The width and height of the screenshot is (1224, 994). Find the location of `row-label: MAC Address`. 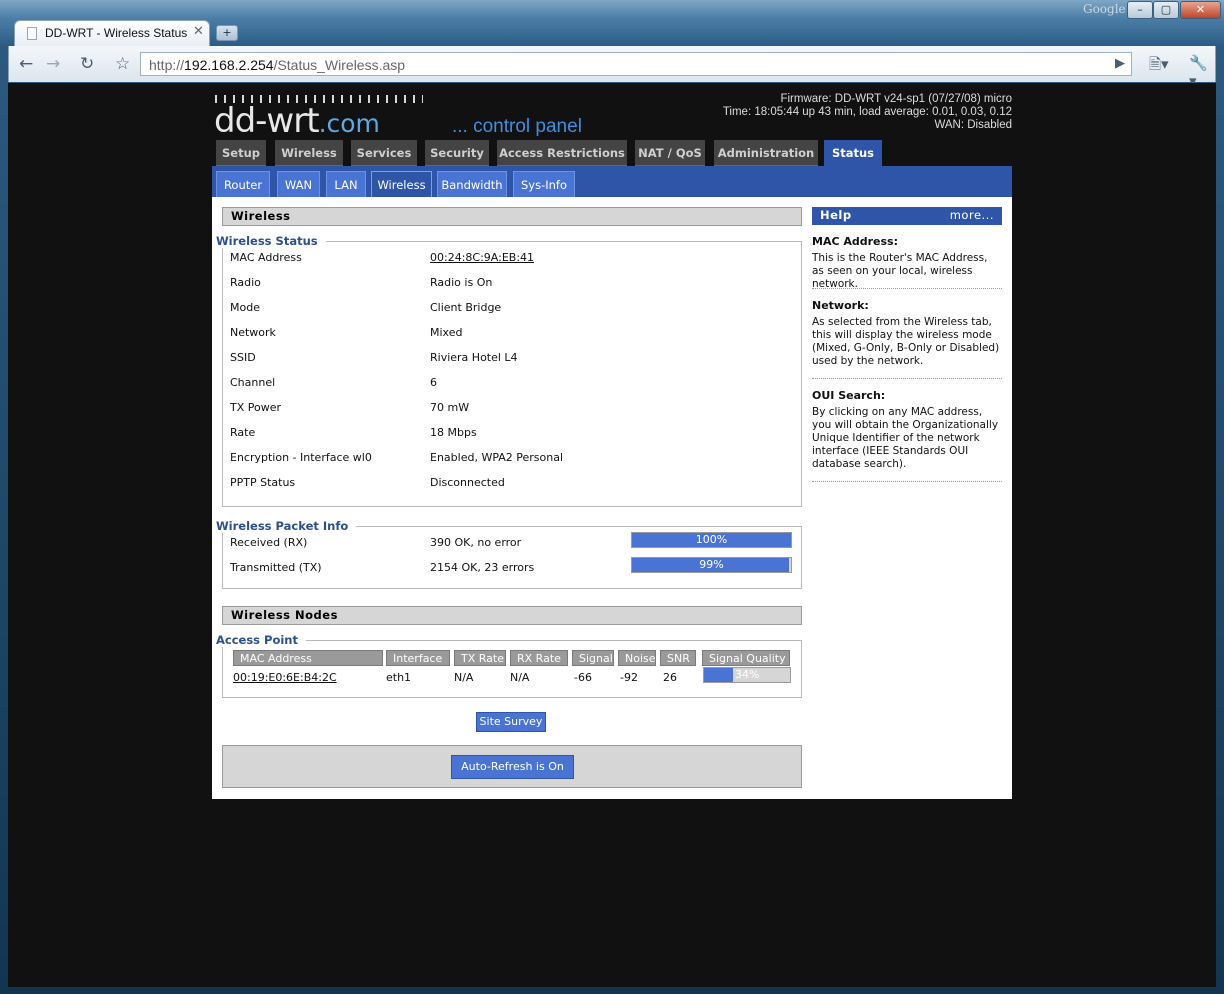

row-label: MAC Address is located at coordinates (266, 257).